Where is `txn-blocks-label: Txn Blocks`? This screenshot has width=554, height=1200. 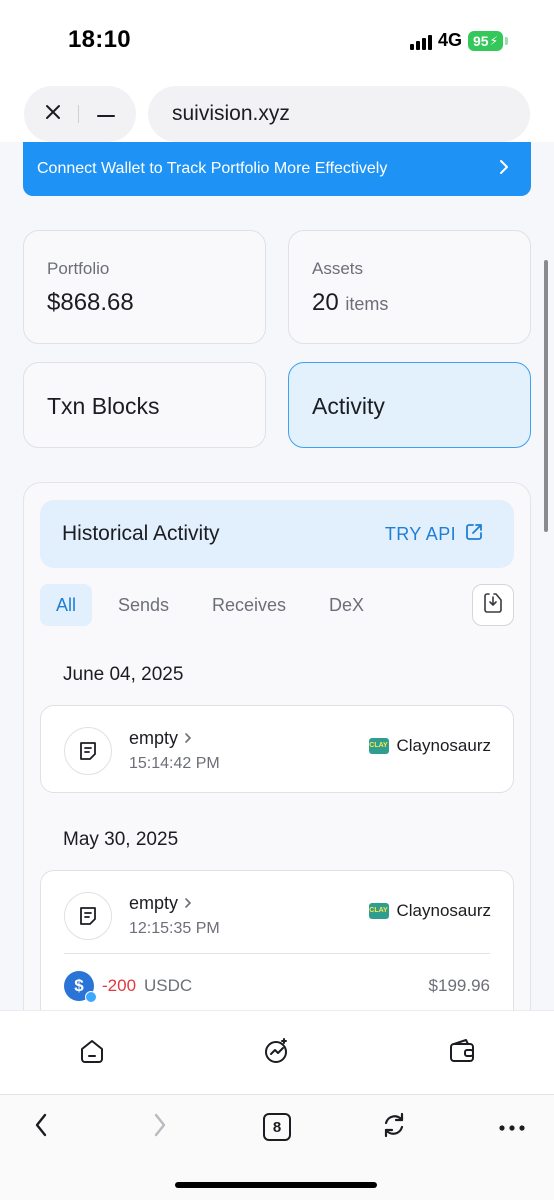
txn-blocks-label: Txn Blocks is located at coordinates (103, 406).